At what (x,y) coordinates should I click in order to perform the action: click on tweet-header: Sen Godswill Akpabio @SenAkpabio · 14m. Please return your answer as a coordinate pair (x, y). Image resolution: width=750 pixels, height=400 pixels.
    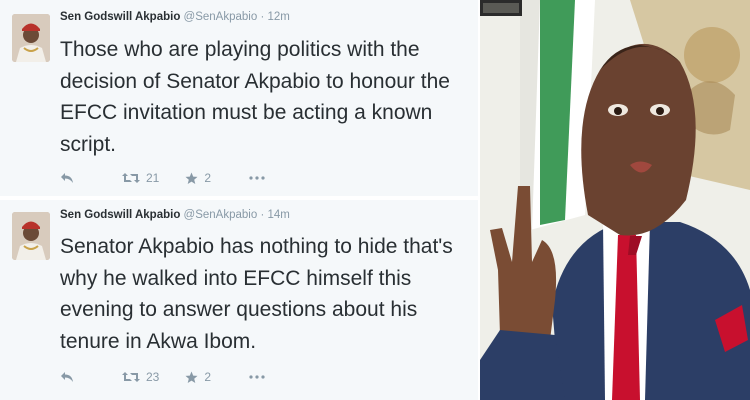
    Looking at the image, I should click on (175, 215).